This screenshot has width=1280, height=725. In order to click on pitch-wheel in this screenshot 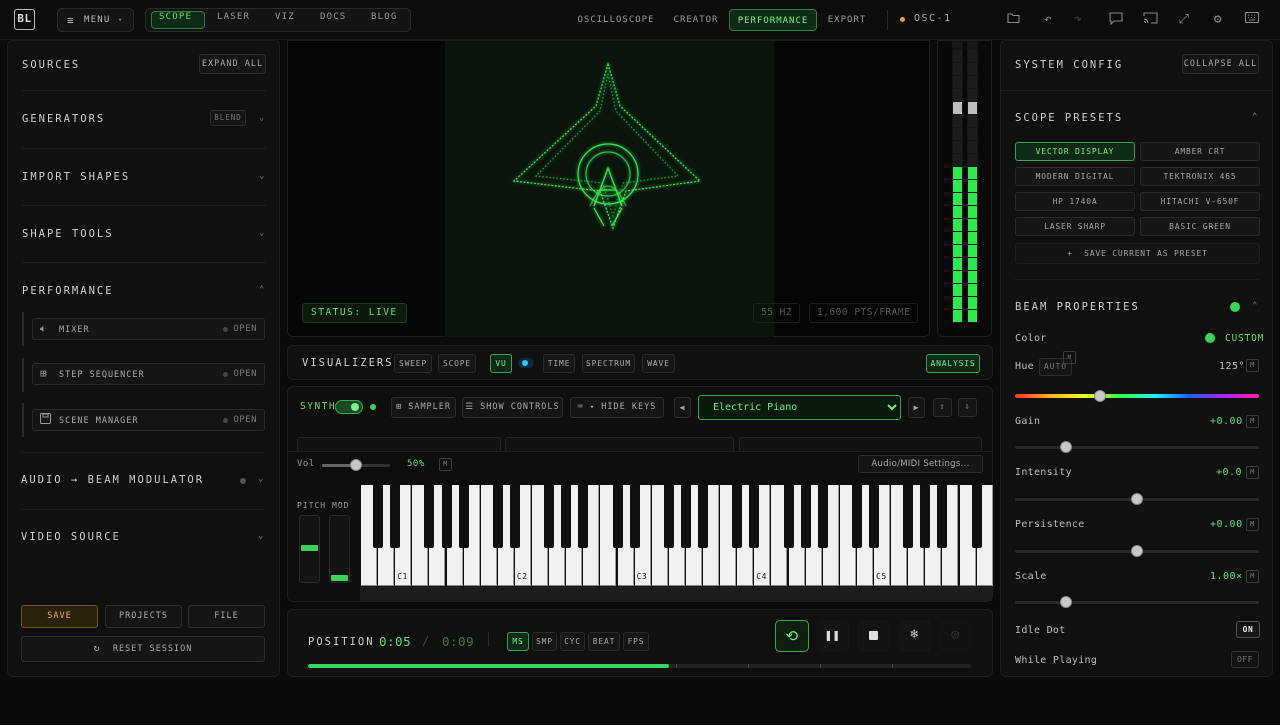, I will do `click(309, 549)`.